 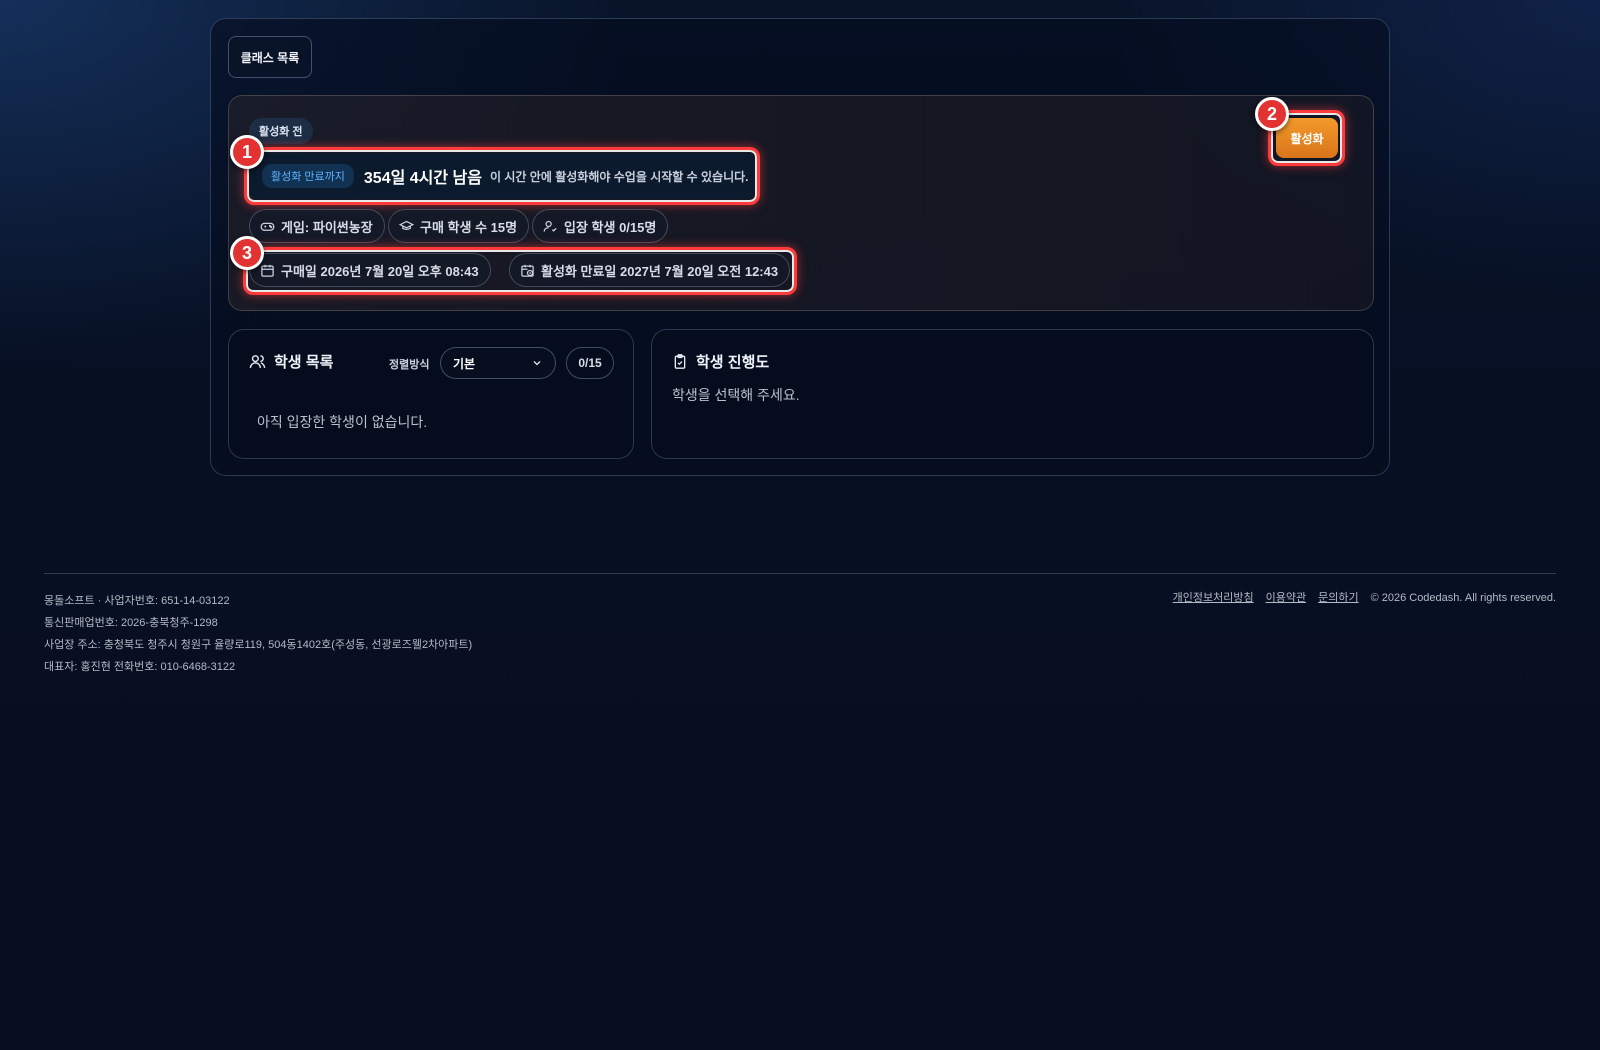 What do you see at coordinates (464, 363) in the screenshot?
I see `sort-select-value: 기본` at bounding box center [464, 363].